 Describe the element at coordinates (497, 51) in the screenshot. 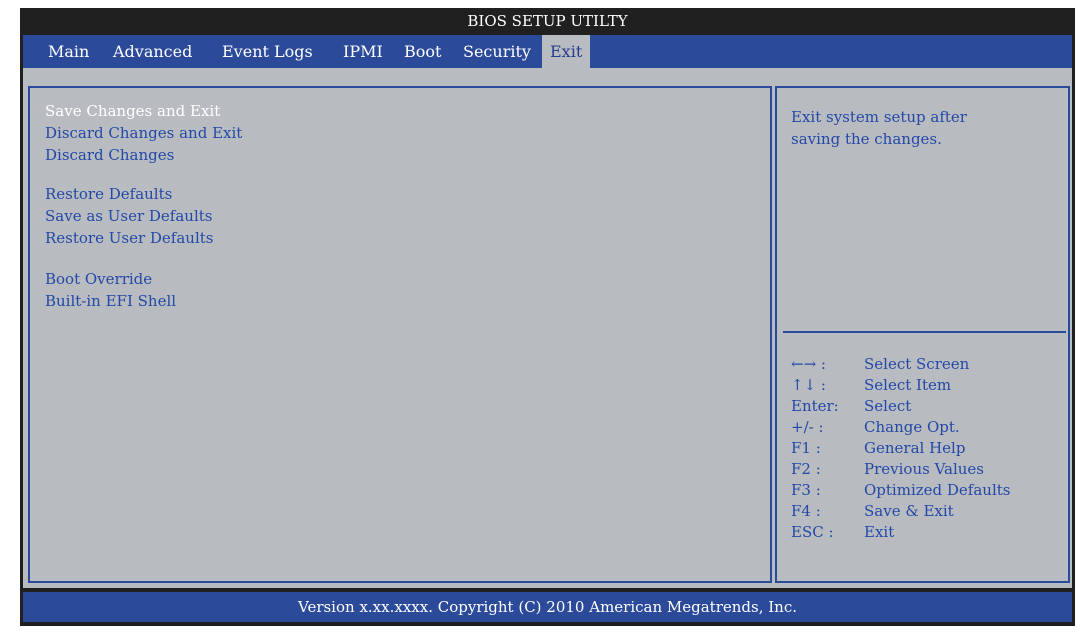

I see `tab-security: Security` at that location.